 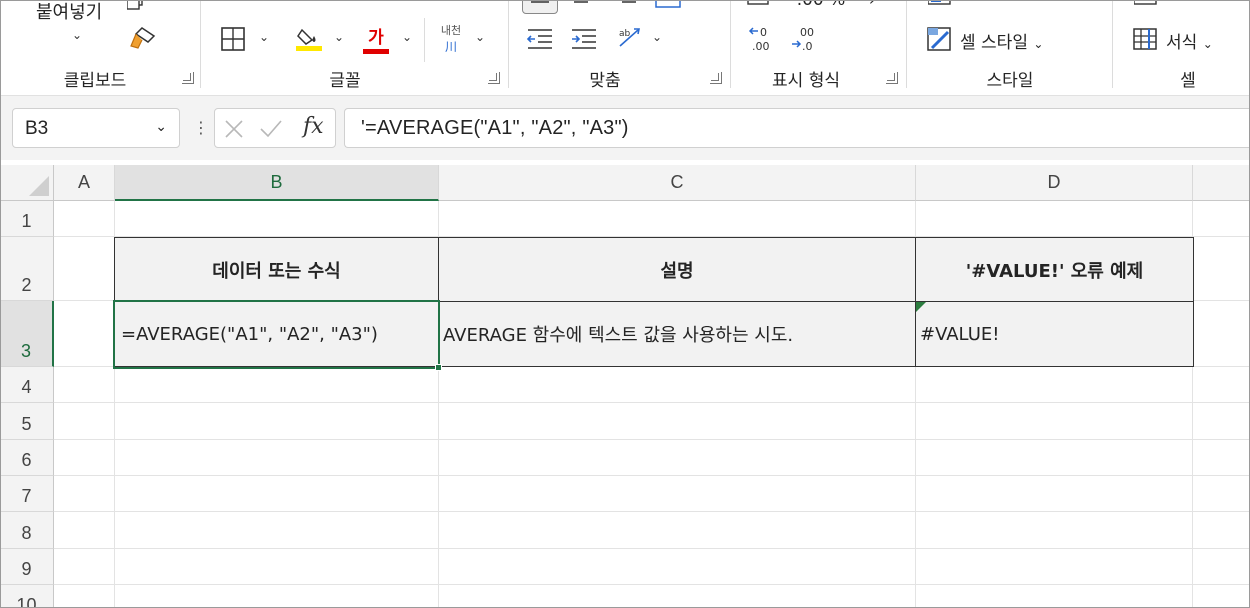 I want to click on paste-dropdown-chevron-icon: ⌄, so click(x=77, y=35).